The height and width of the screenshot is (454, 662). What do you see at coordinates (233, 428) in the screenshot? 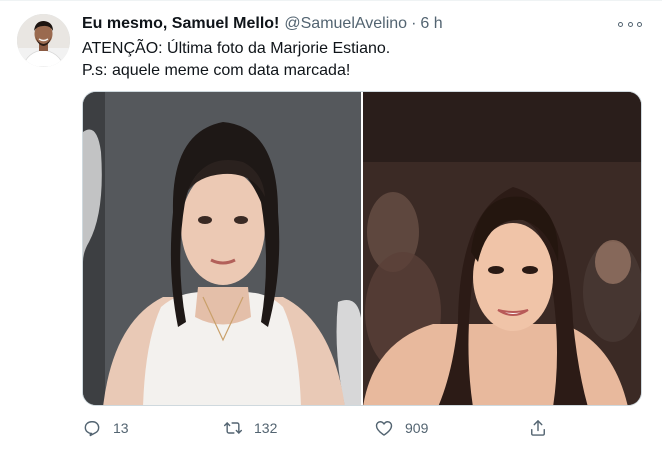
I see `retweet-icon` at bounding box center [233, 428].